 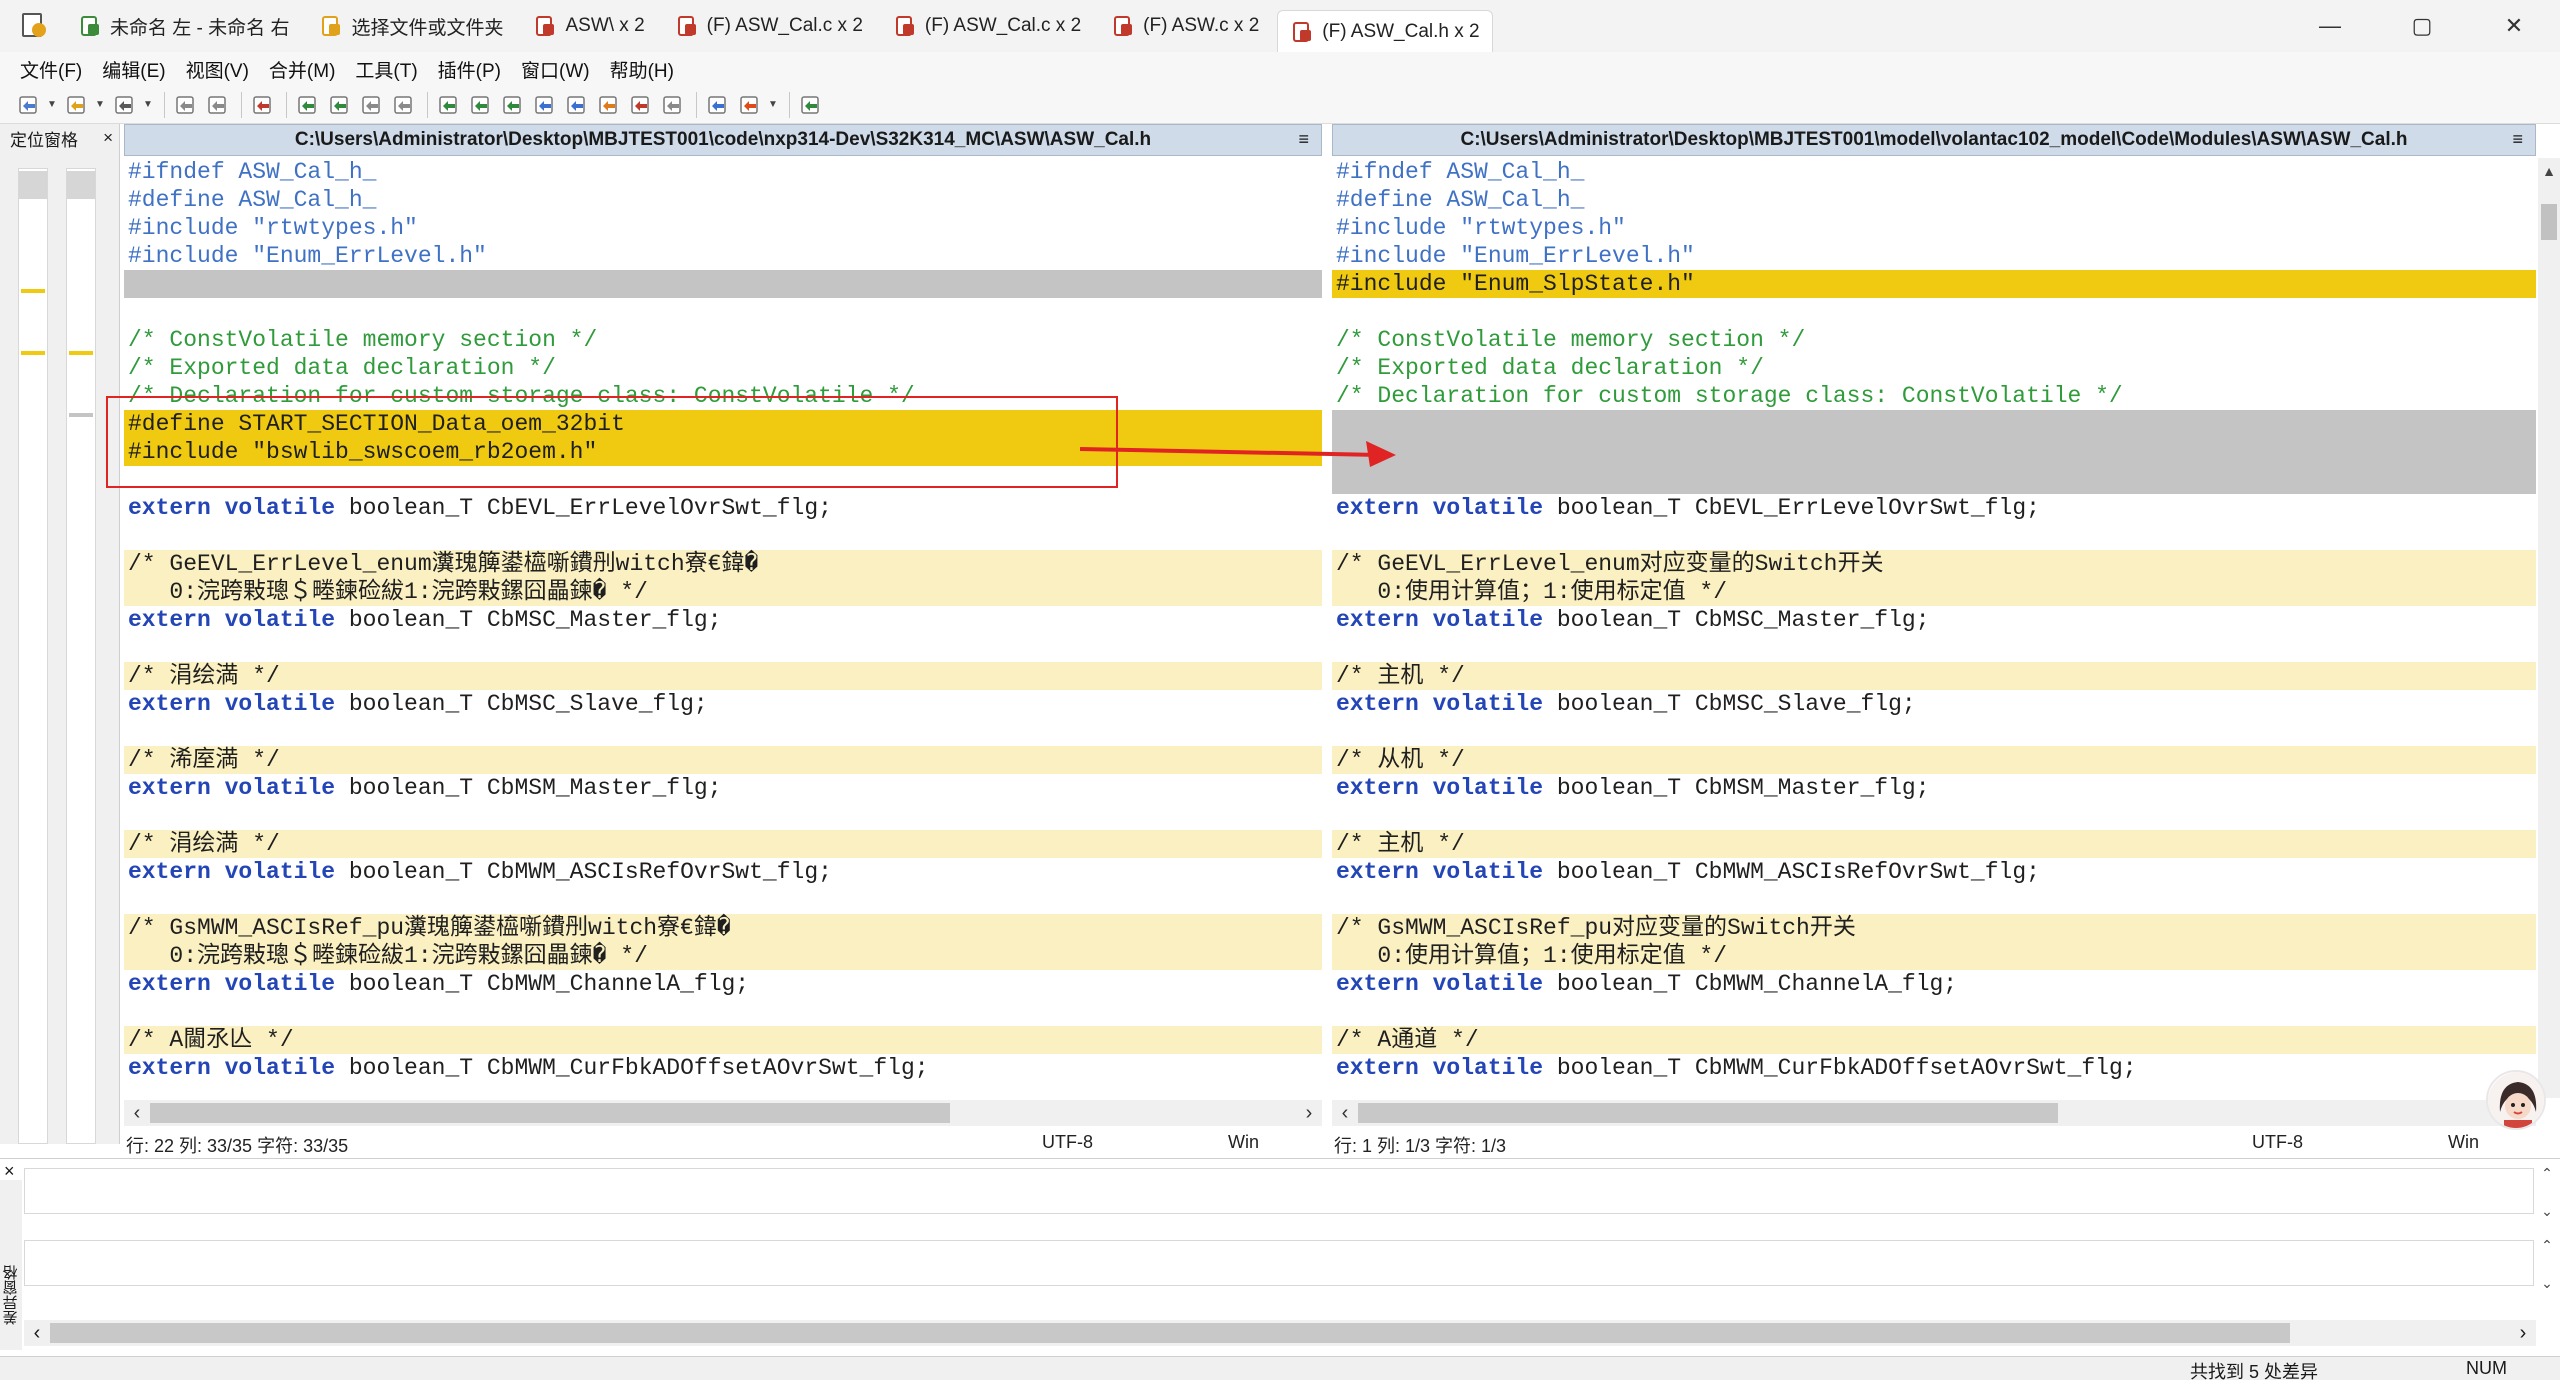 I want to click on code-line: 0:浣跨敤璁＄畻鍊硷紱1:浣跨敤鏍囧畾鍊� */, so click(x=723, y=592).